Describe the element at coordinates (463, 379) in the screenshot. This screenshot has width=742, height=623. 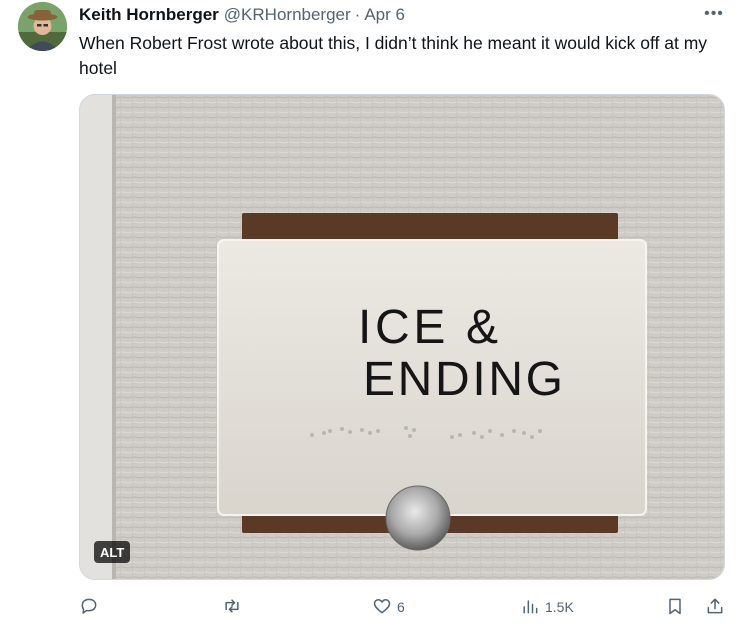
I see `sign-line-2: ENDING` at that location.